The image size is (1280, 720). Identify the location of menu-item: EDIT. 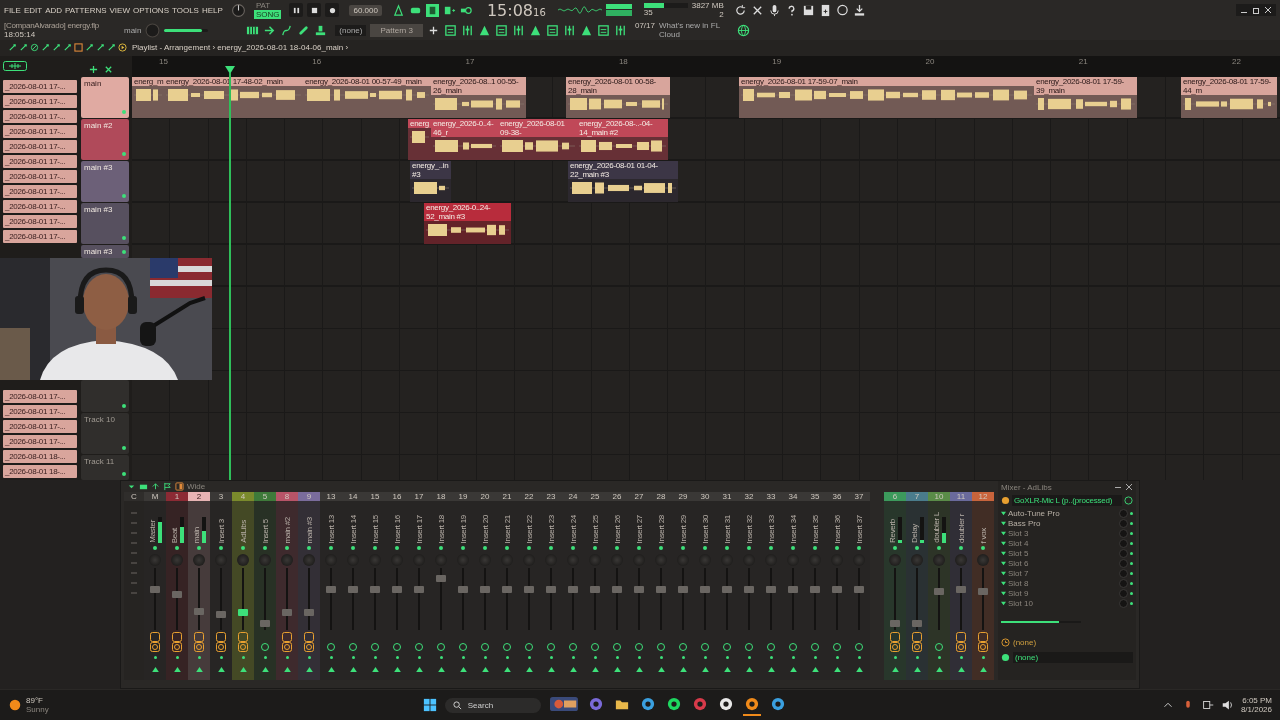
(33, 10).